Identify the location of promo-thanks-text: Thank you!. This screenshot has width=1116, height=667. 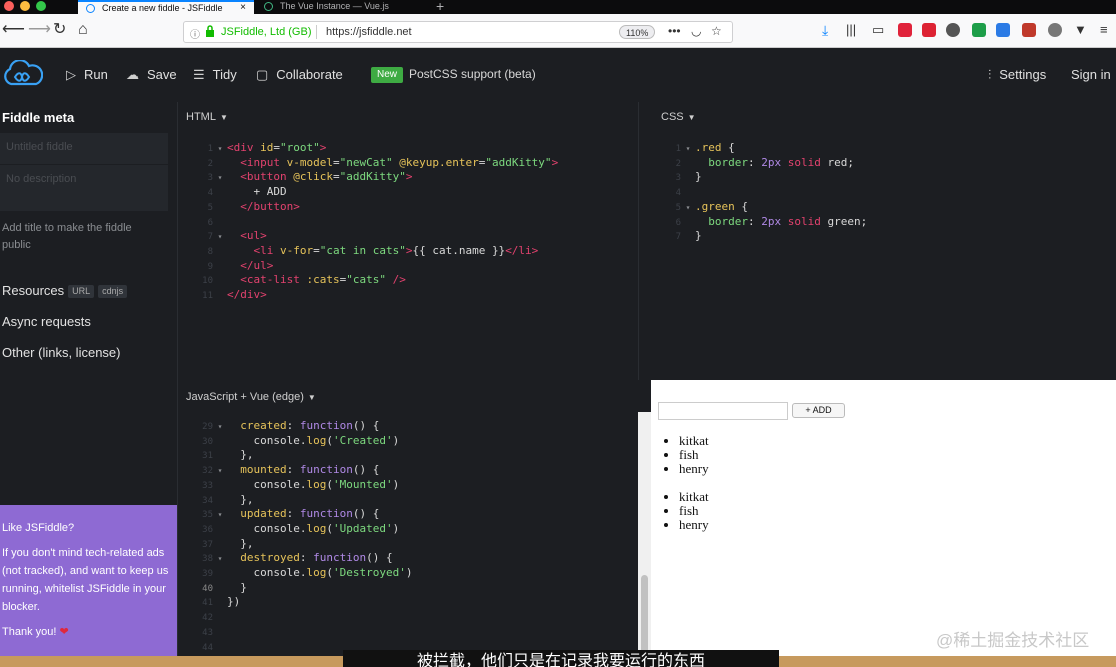
(29, 632).